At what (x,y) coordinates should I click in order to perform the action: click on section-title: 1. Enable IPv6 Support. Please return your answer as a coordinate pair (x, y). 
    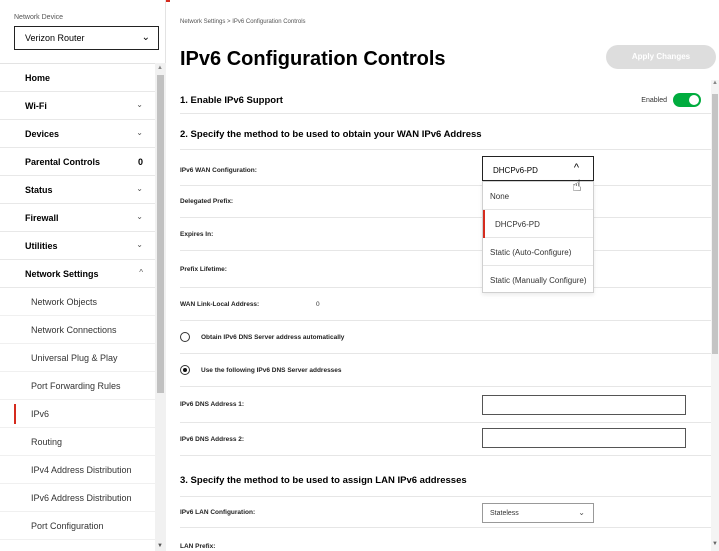
    Looking at the image, I should click on (231, 100).